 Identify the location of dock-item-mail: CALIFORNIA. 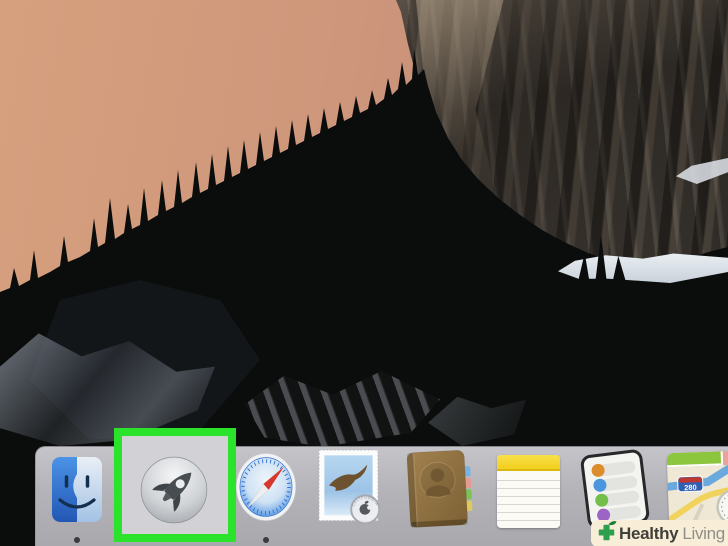
(350, 488).